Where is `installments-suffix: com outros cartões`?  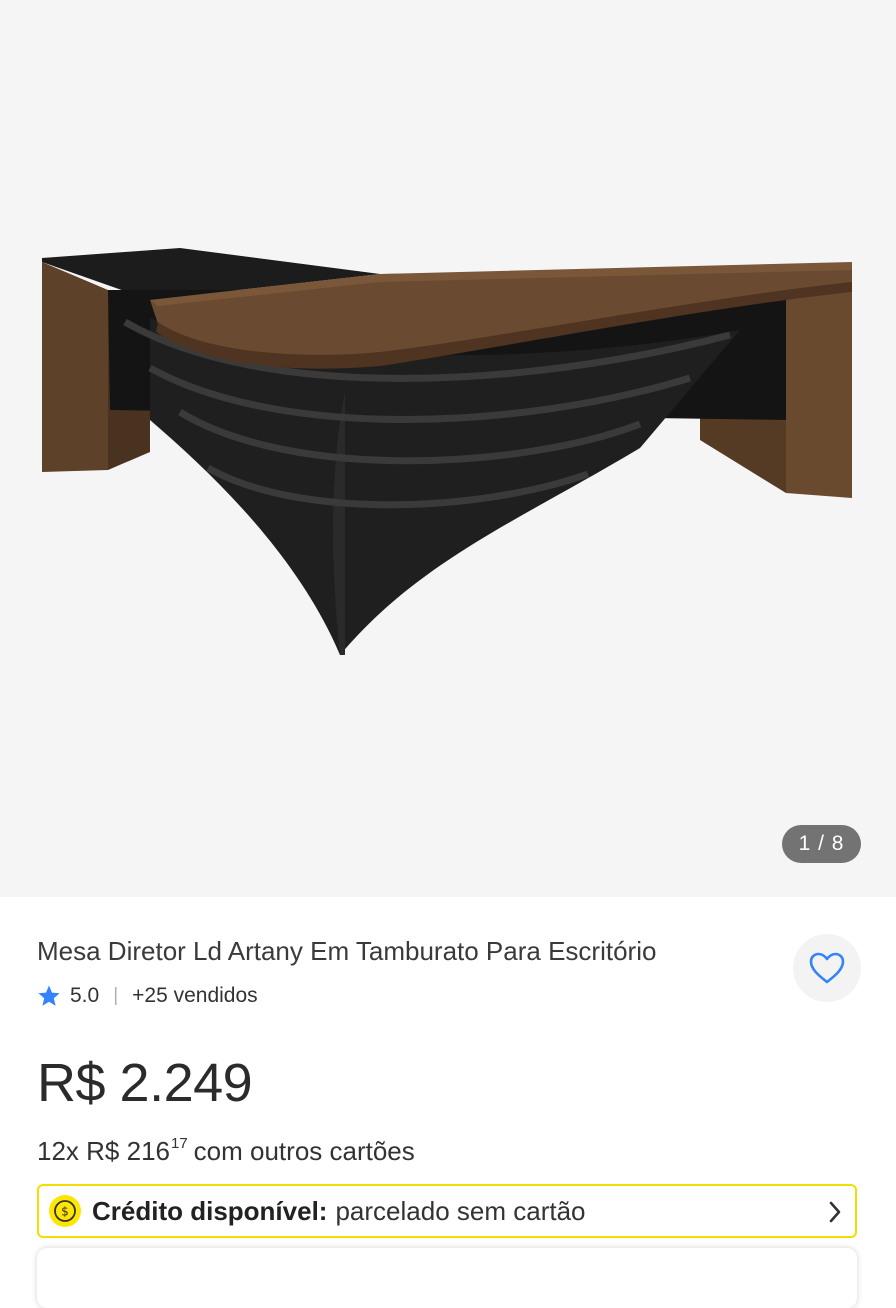 installments-suffix: com outros cartões is located at coordinates (304, 1151).